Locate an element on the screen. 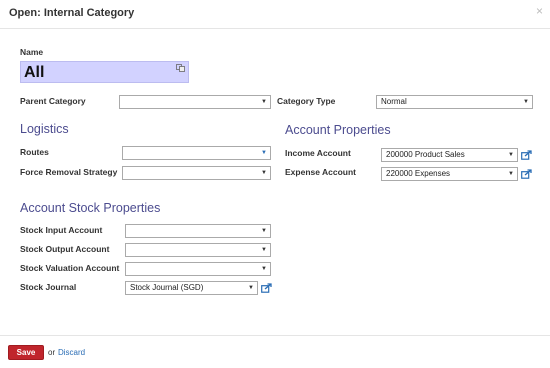 The image size is (550, 368). dialog-footer: Save or Discard is located at coordinates (275, 351).